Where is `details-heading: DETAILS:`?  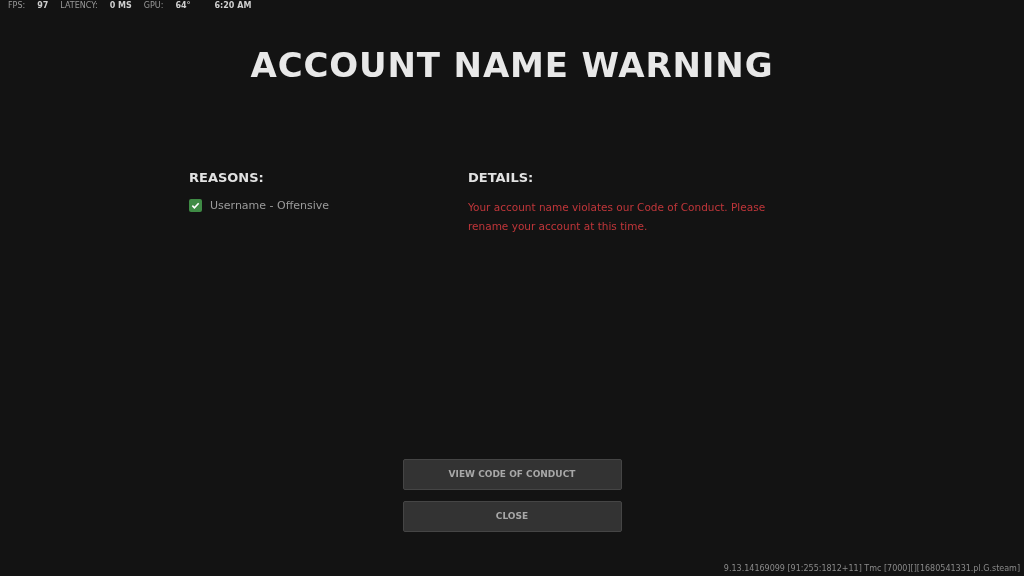
details-heading: DETAILS: is located at coordinates (501, 178).